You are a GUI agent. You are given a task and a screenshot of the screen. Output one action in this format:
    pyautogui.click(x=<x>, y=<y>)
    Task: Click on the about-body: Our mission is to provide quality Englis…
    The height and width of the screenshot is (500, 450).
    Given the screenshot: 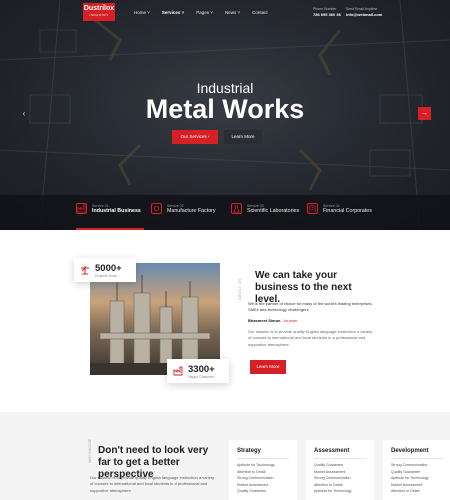 What is the action you would take?
    pyautogui.click(x=310, y=338)
    